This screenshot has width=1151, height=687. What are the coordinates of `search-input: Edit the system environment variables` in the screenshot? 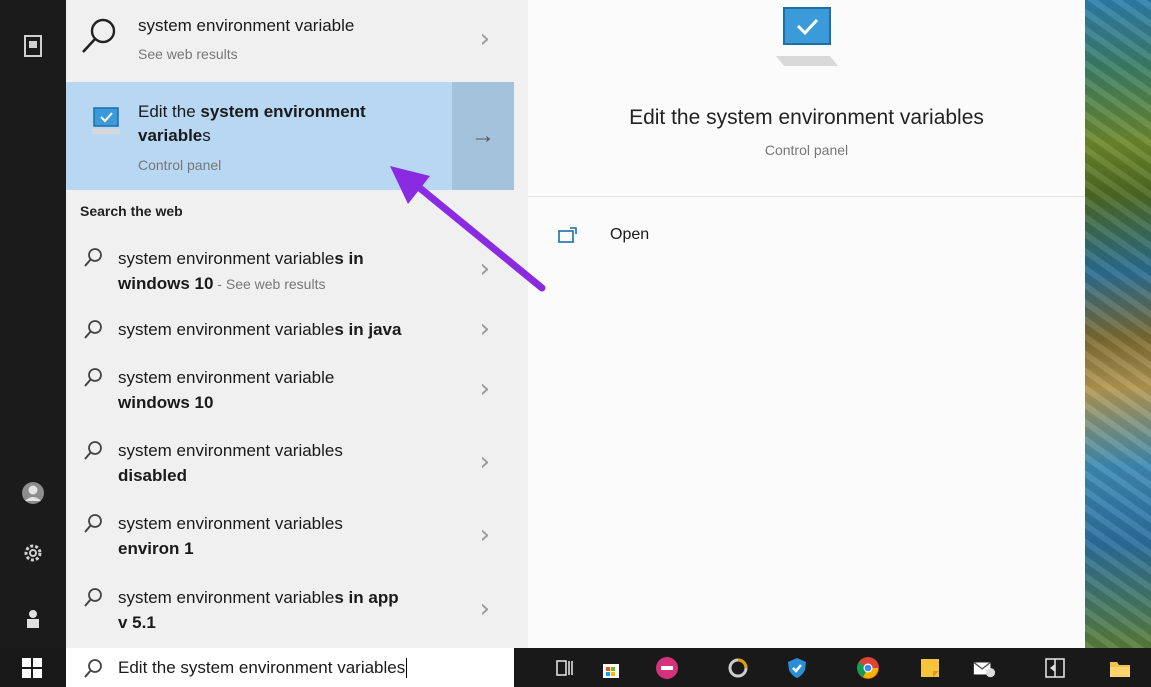 It's located at (263, 668).